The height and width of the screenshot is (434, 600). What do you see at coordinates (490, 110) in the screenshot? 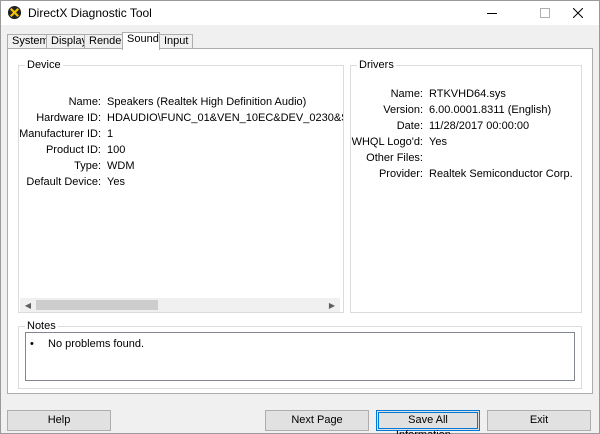
I see `driver-version-value: 6.00.0001.8311 (English)` at bounding box center [490, 110].